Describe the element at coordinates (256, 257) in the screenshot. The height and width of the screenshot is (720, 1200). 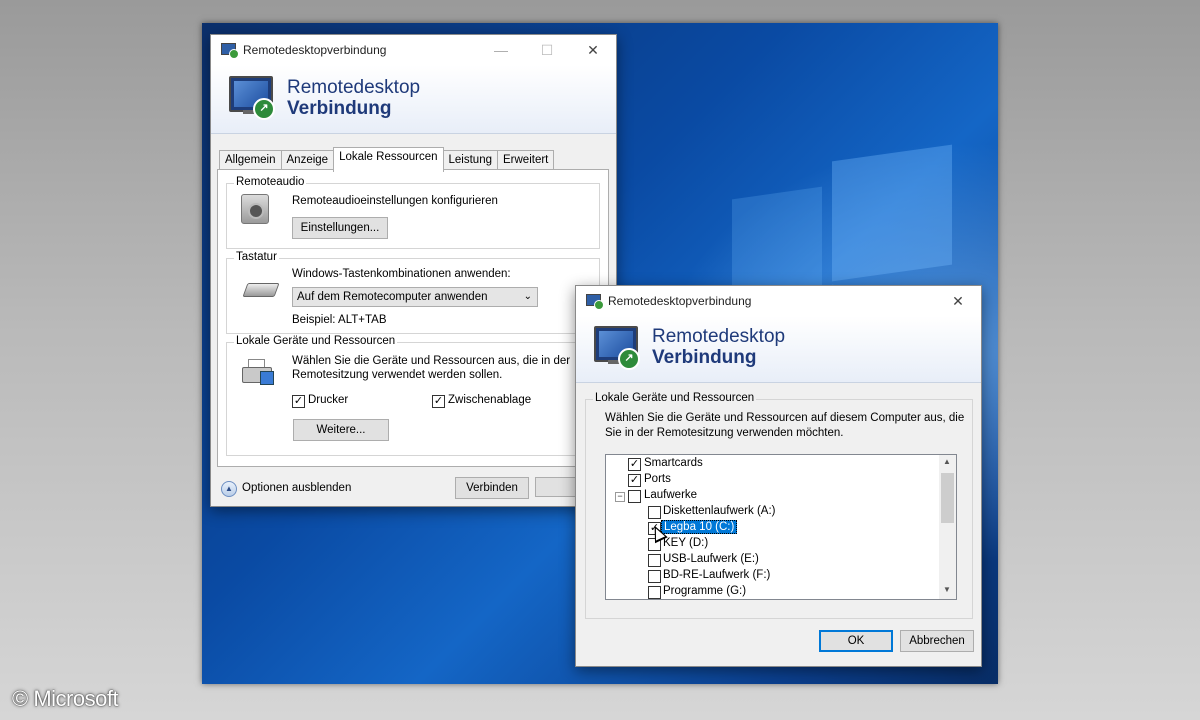
I see `group-title: Tastatur` at that location.